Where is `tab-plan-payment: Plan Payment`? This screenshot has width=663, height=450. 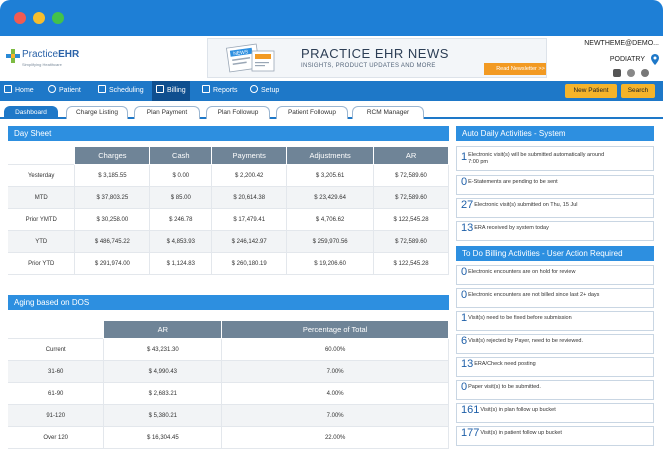
tab-plan-payment: Plan Payment is located at coordinates (167, 112).